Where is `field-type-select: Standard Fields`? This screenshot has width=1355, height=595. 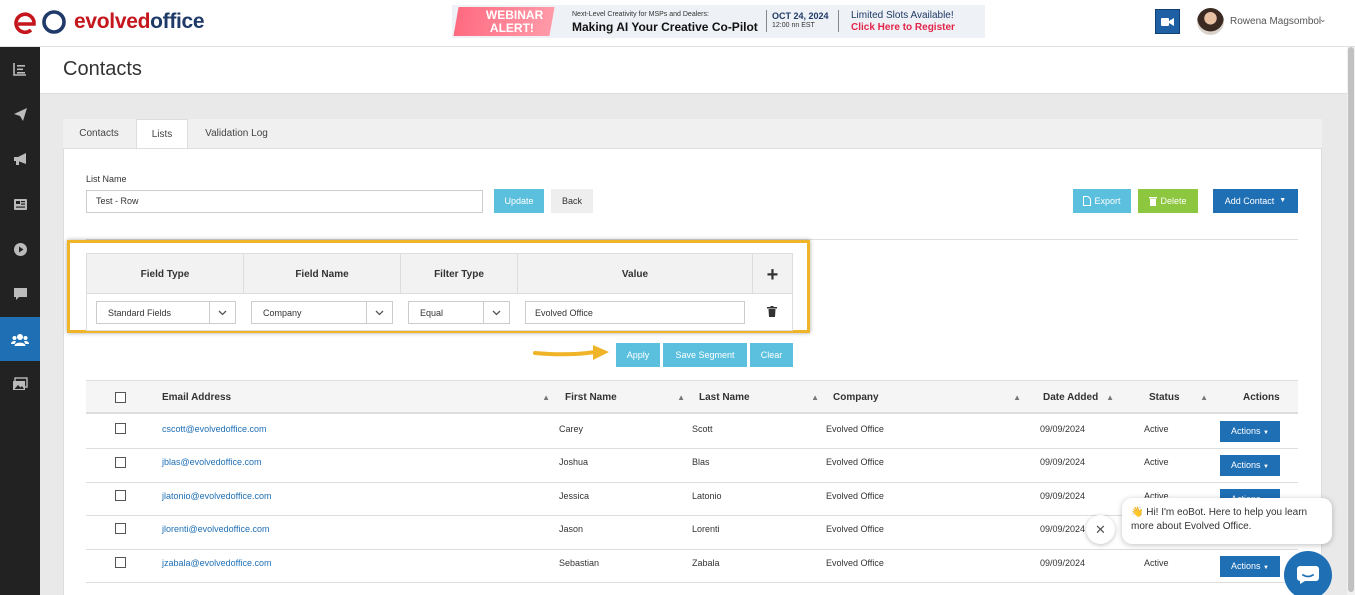 field-type-select: Standard Fields is located at coordinates (166, 312).